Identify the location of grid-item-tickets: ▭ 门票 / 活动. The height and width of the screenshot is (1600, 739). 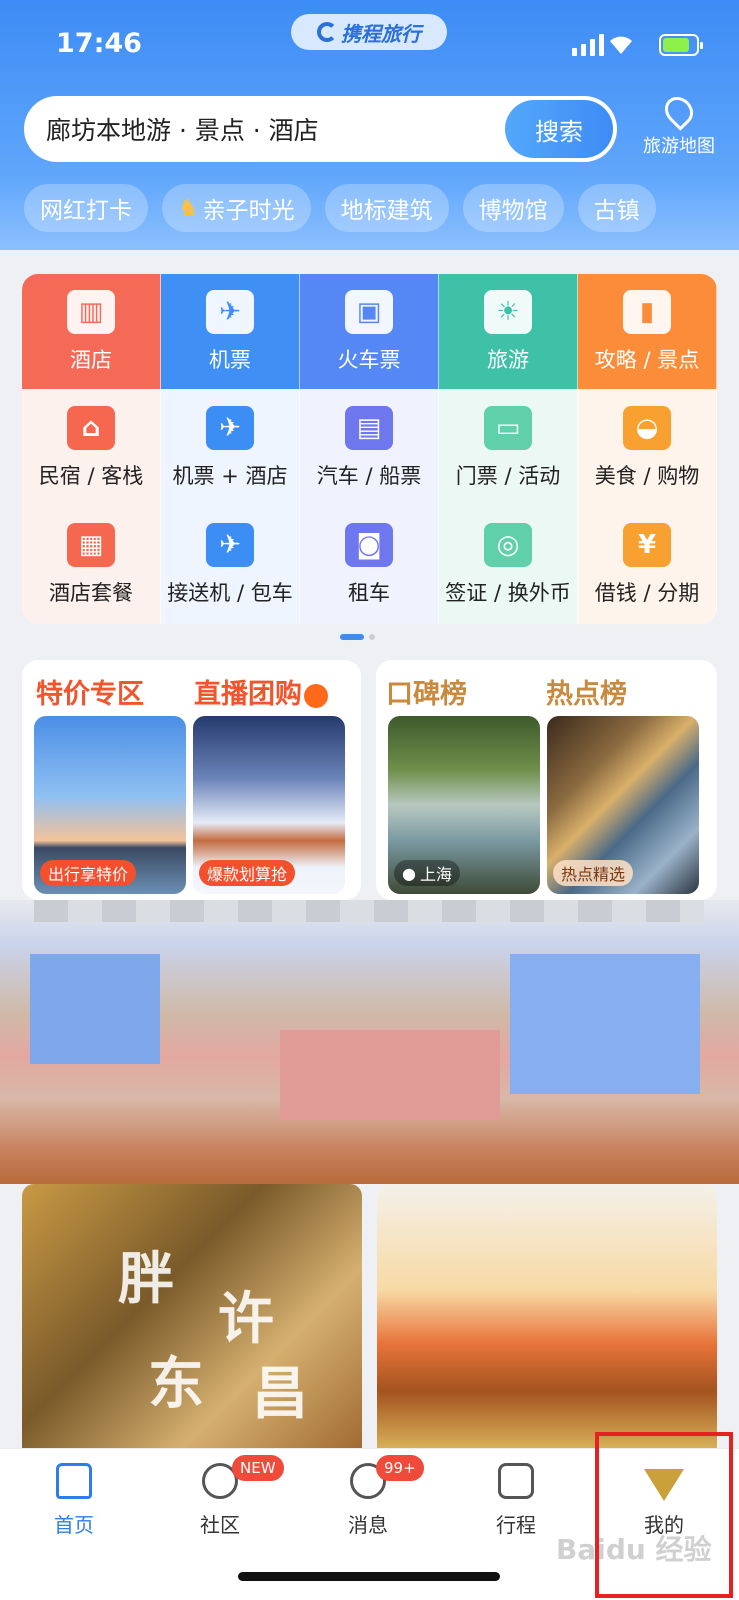
(508, 447).